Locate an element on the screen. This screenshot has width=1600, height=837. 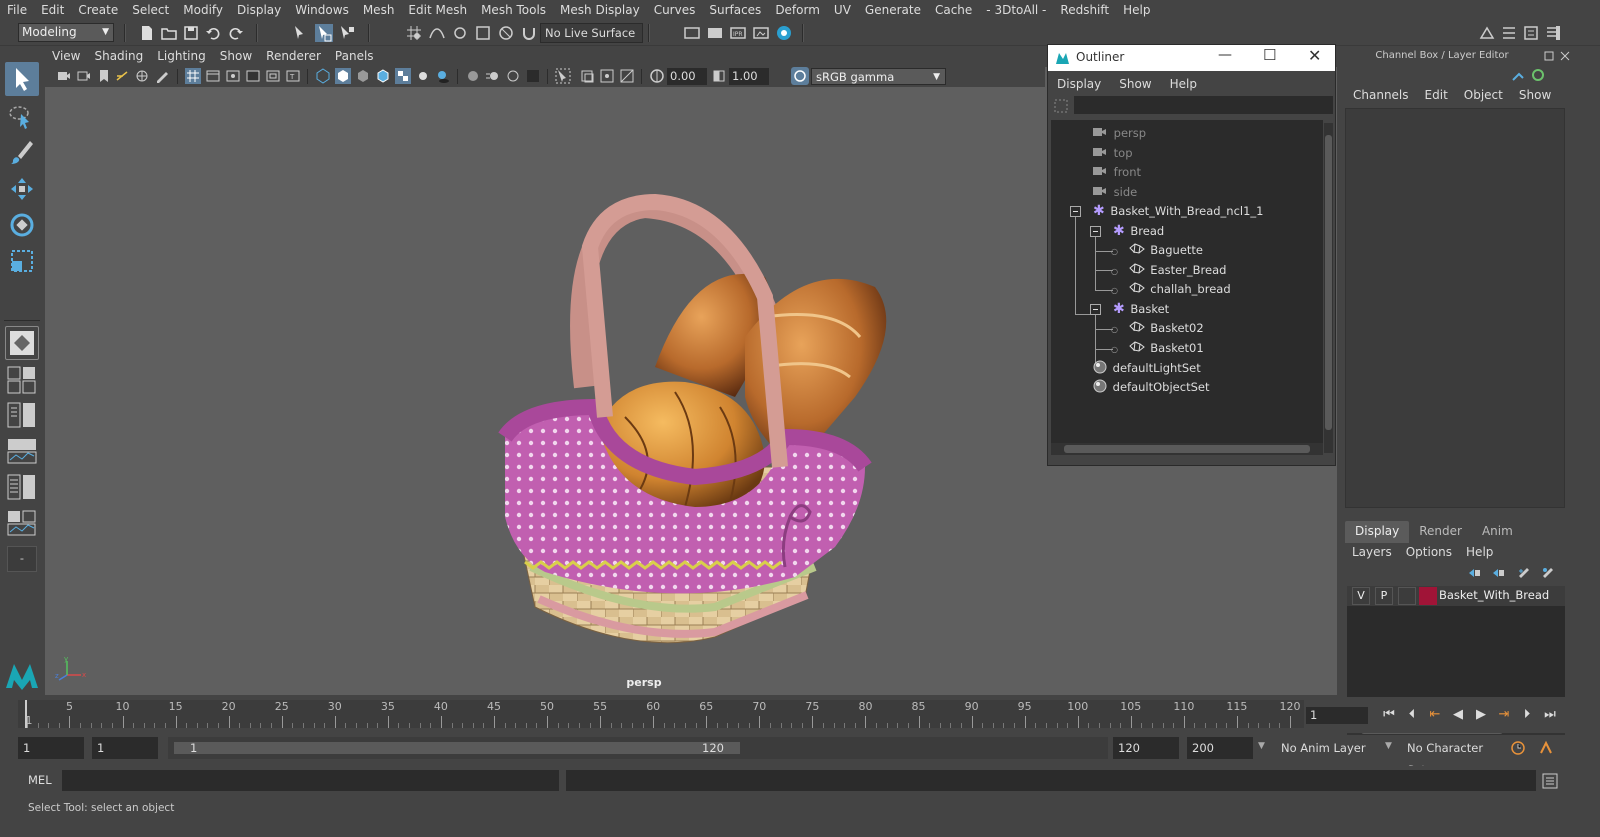
use-default-material-icon is located at coordinates (363, 76).